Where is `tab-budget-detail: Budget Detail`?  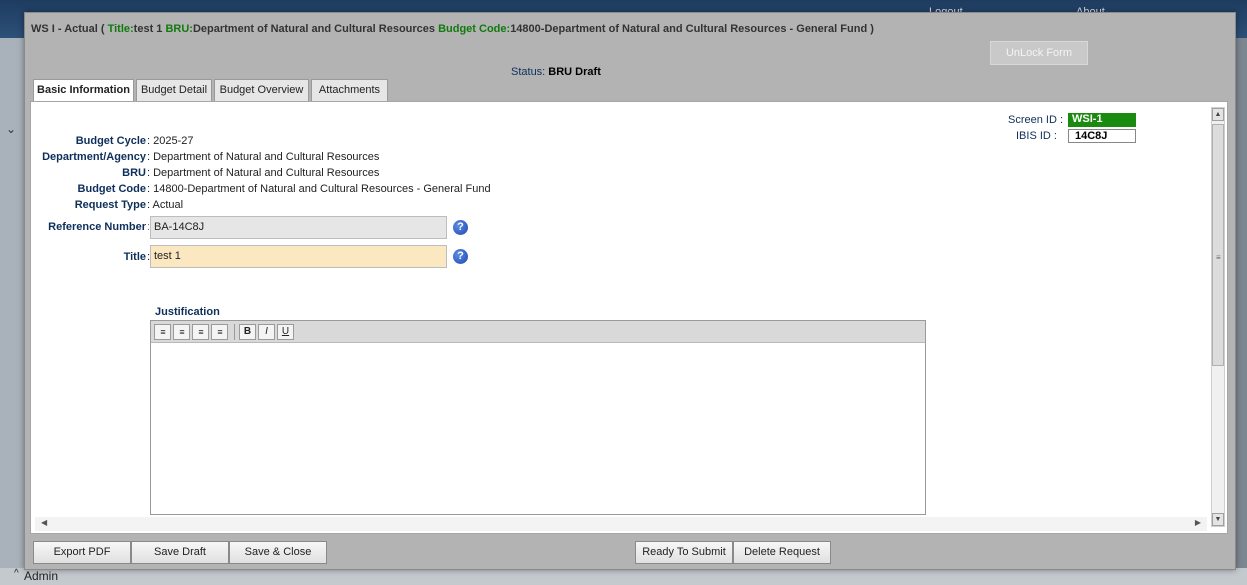
tab-budget-detail: Budget Detail is located at coordinates (174, 90).